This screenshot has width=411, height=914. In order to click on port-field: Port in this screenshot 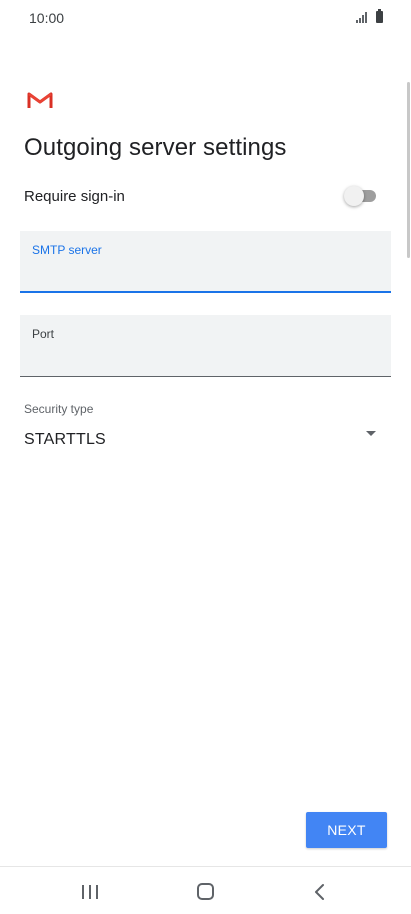, I will do `click(205, 346)`.